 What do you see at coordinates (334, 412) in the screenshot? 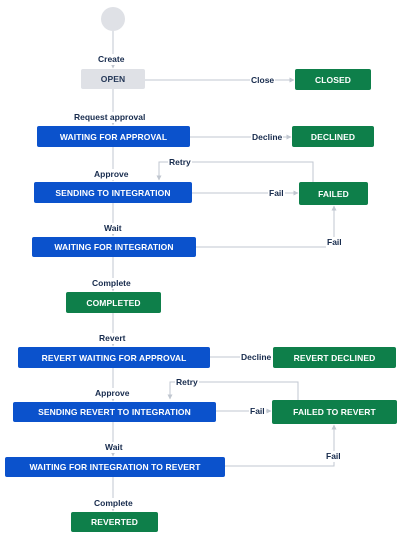
I see `status-failed-to-revert: FAILED TO REVERT` at bounding box center [334, 412].